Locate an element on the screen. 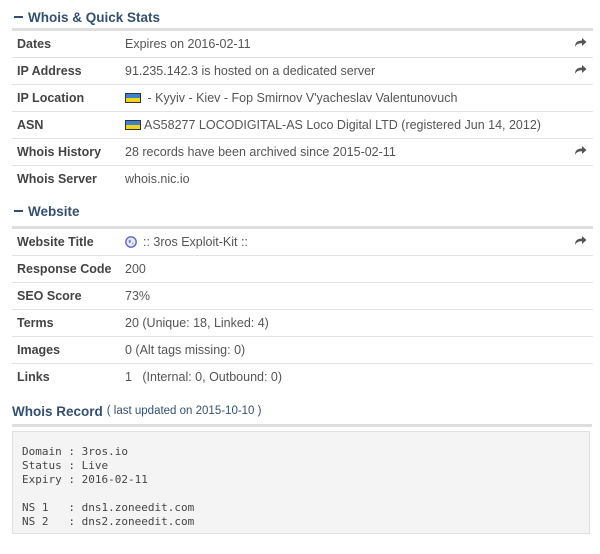 The height and width of the screenshot is (554, 600). section-title: Whois & Quick Stats is located at coordinates (94, 17).